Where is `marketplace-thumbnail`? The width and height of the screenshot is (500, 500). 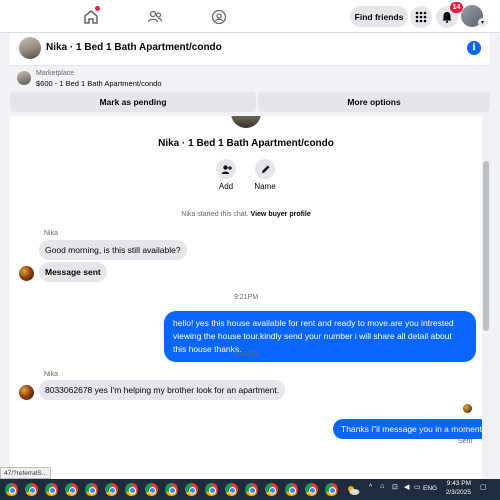 marketplace-thumbnail is located at coordinates (24, 78).